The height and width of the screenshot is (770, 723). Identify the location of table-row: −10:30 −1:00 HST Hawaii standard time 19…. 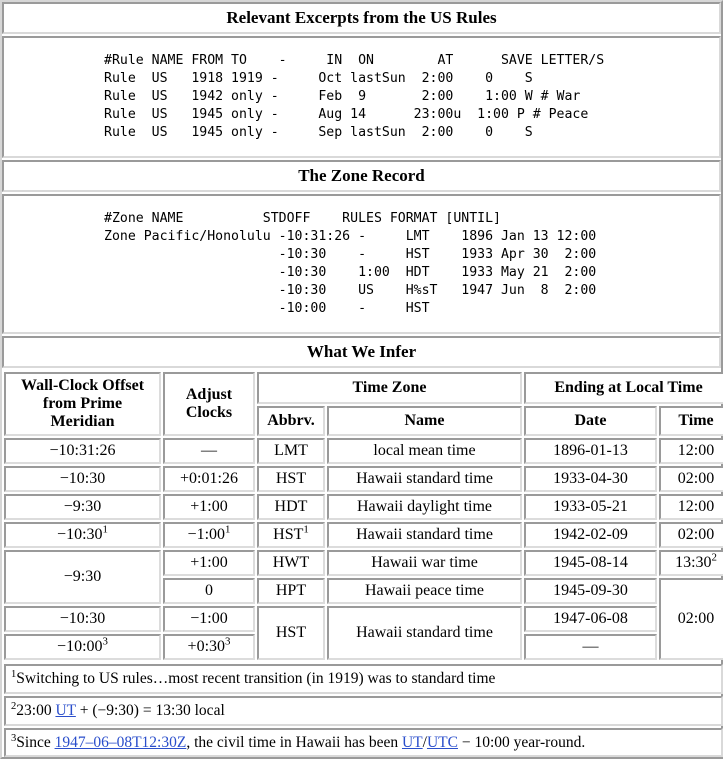
(363, 633).